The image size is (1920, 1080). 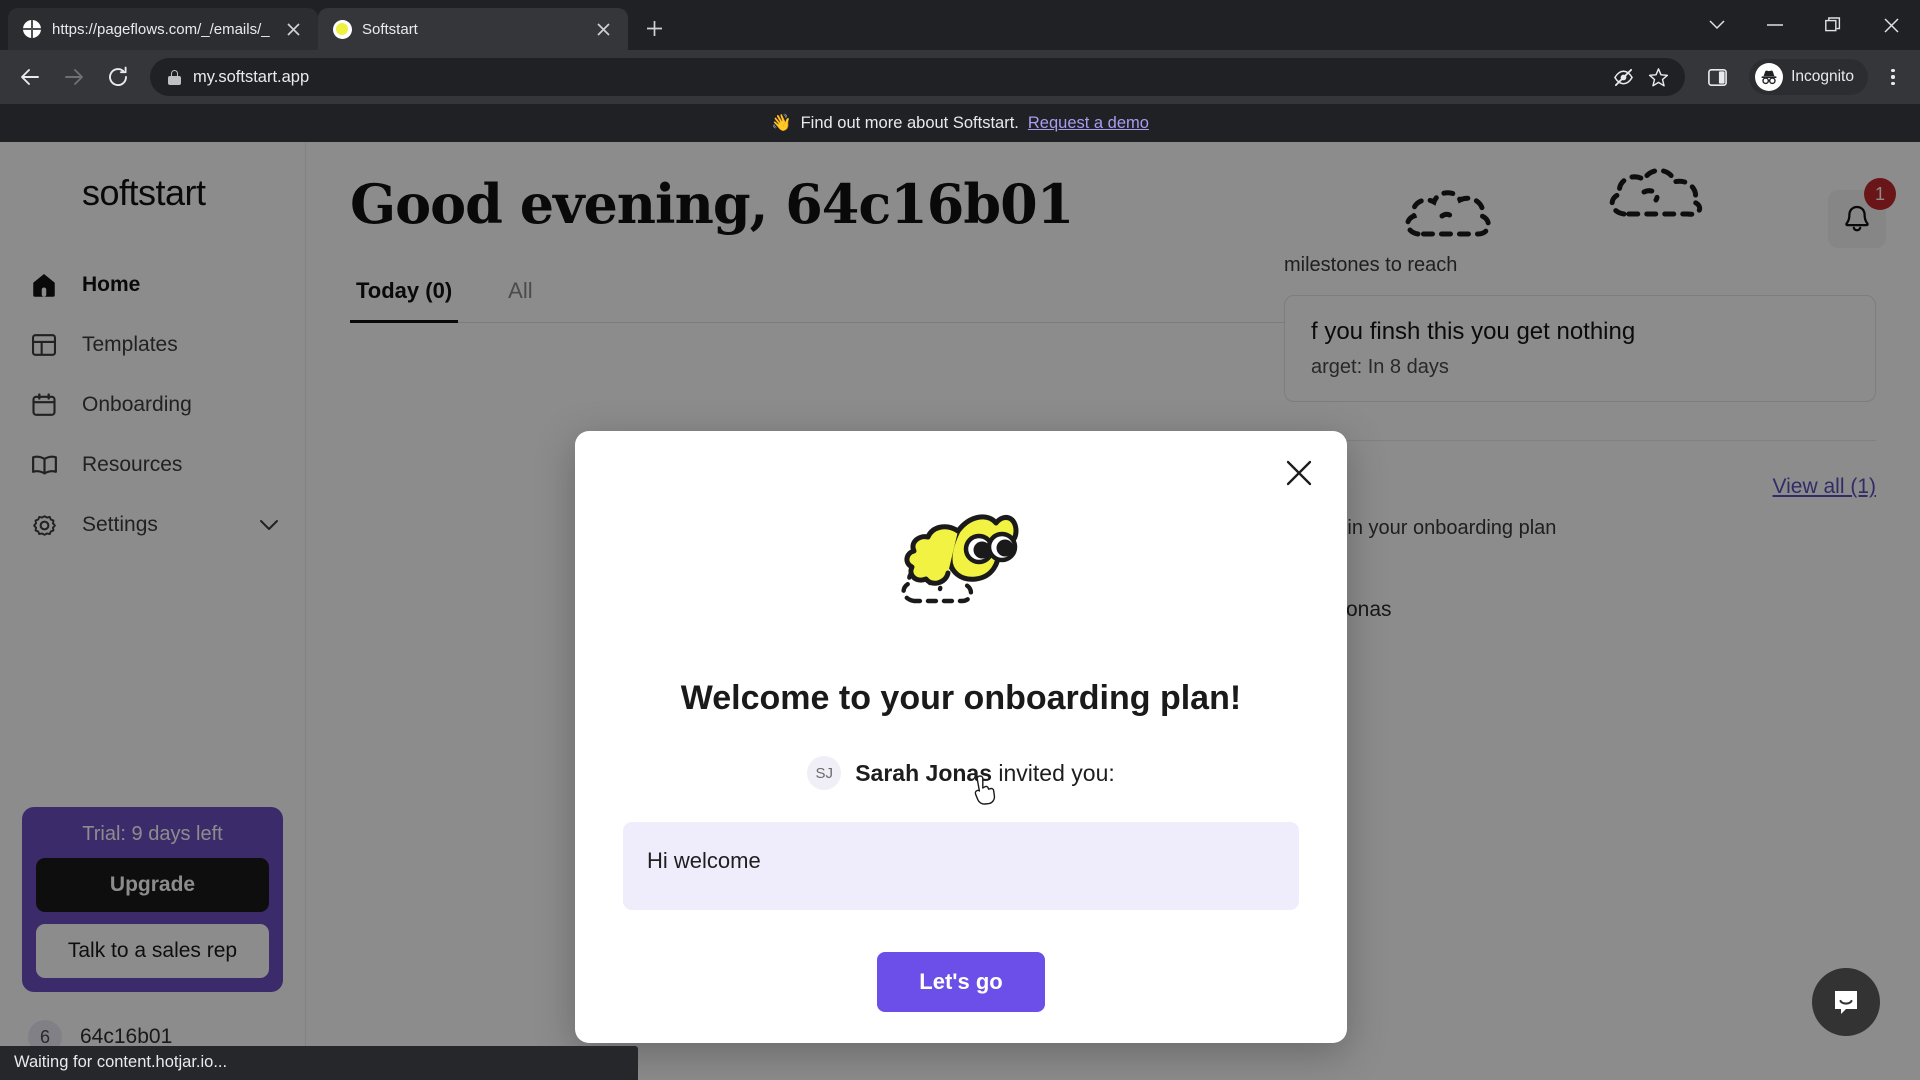 I want to click on maximize-icon, so click(x=1833, y=25).